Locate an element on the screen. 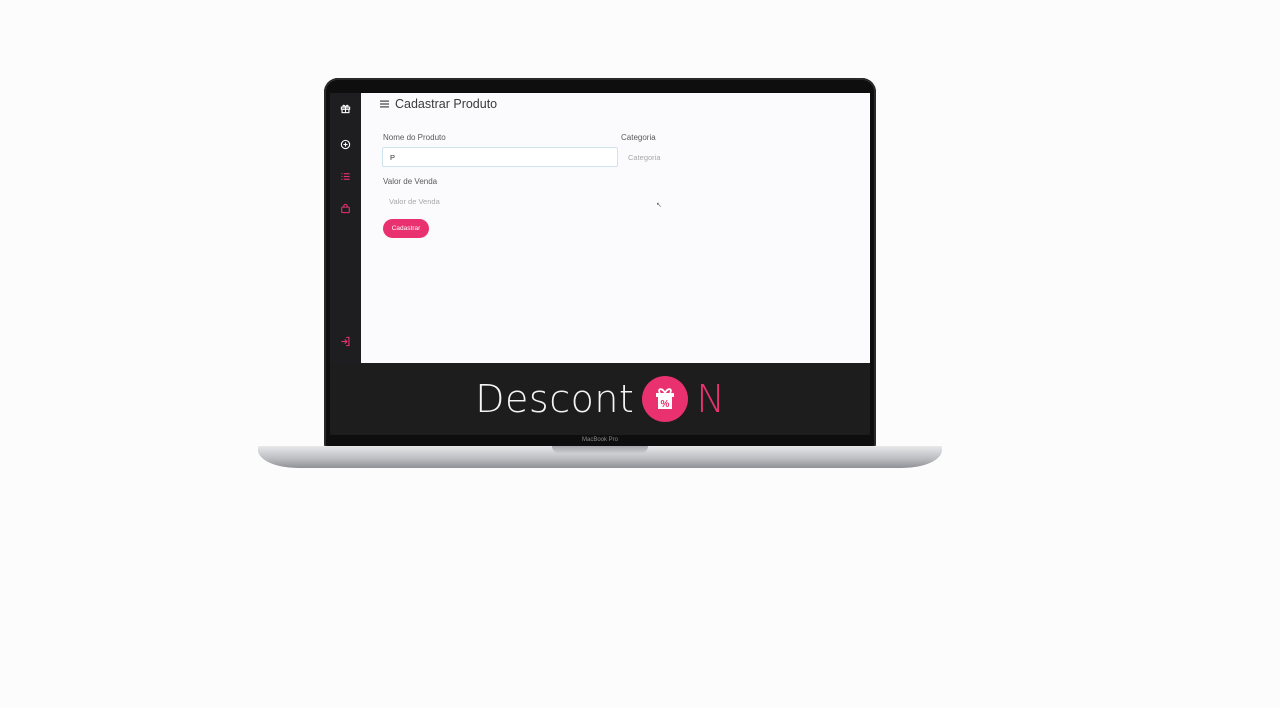  logout-icon is located at coordinates (344, 341).